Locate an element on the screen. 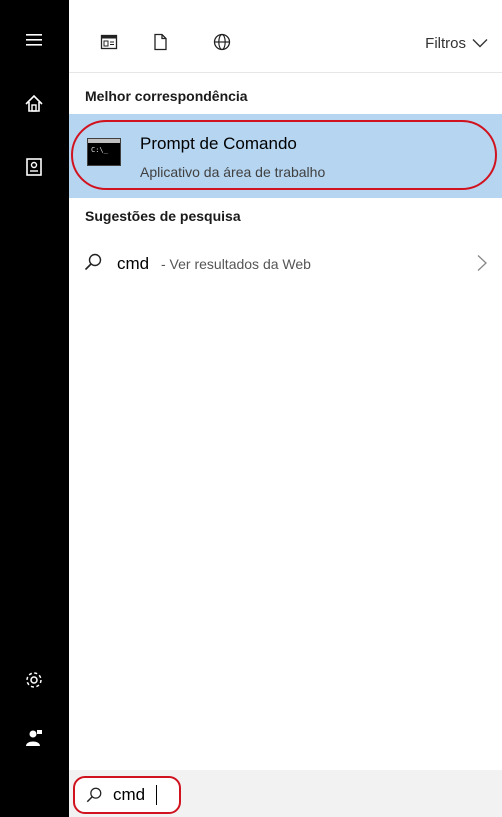  left-rail is located at coordinates (34, 408).